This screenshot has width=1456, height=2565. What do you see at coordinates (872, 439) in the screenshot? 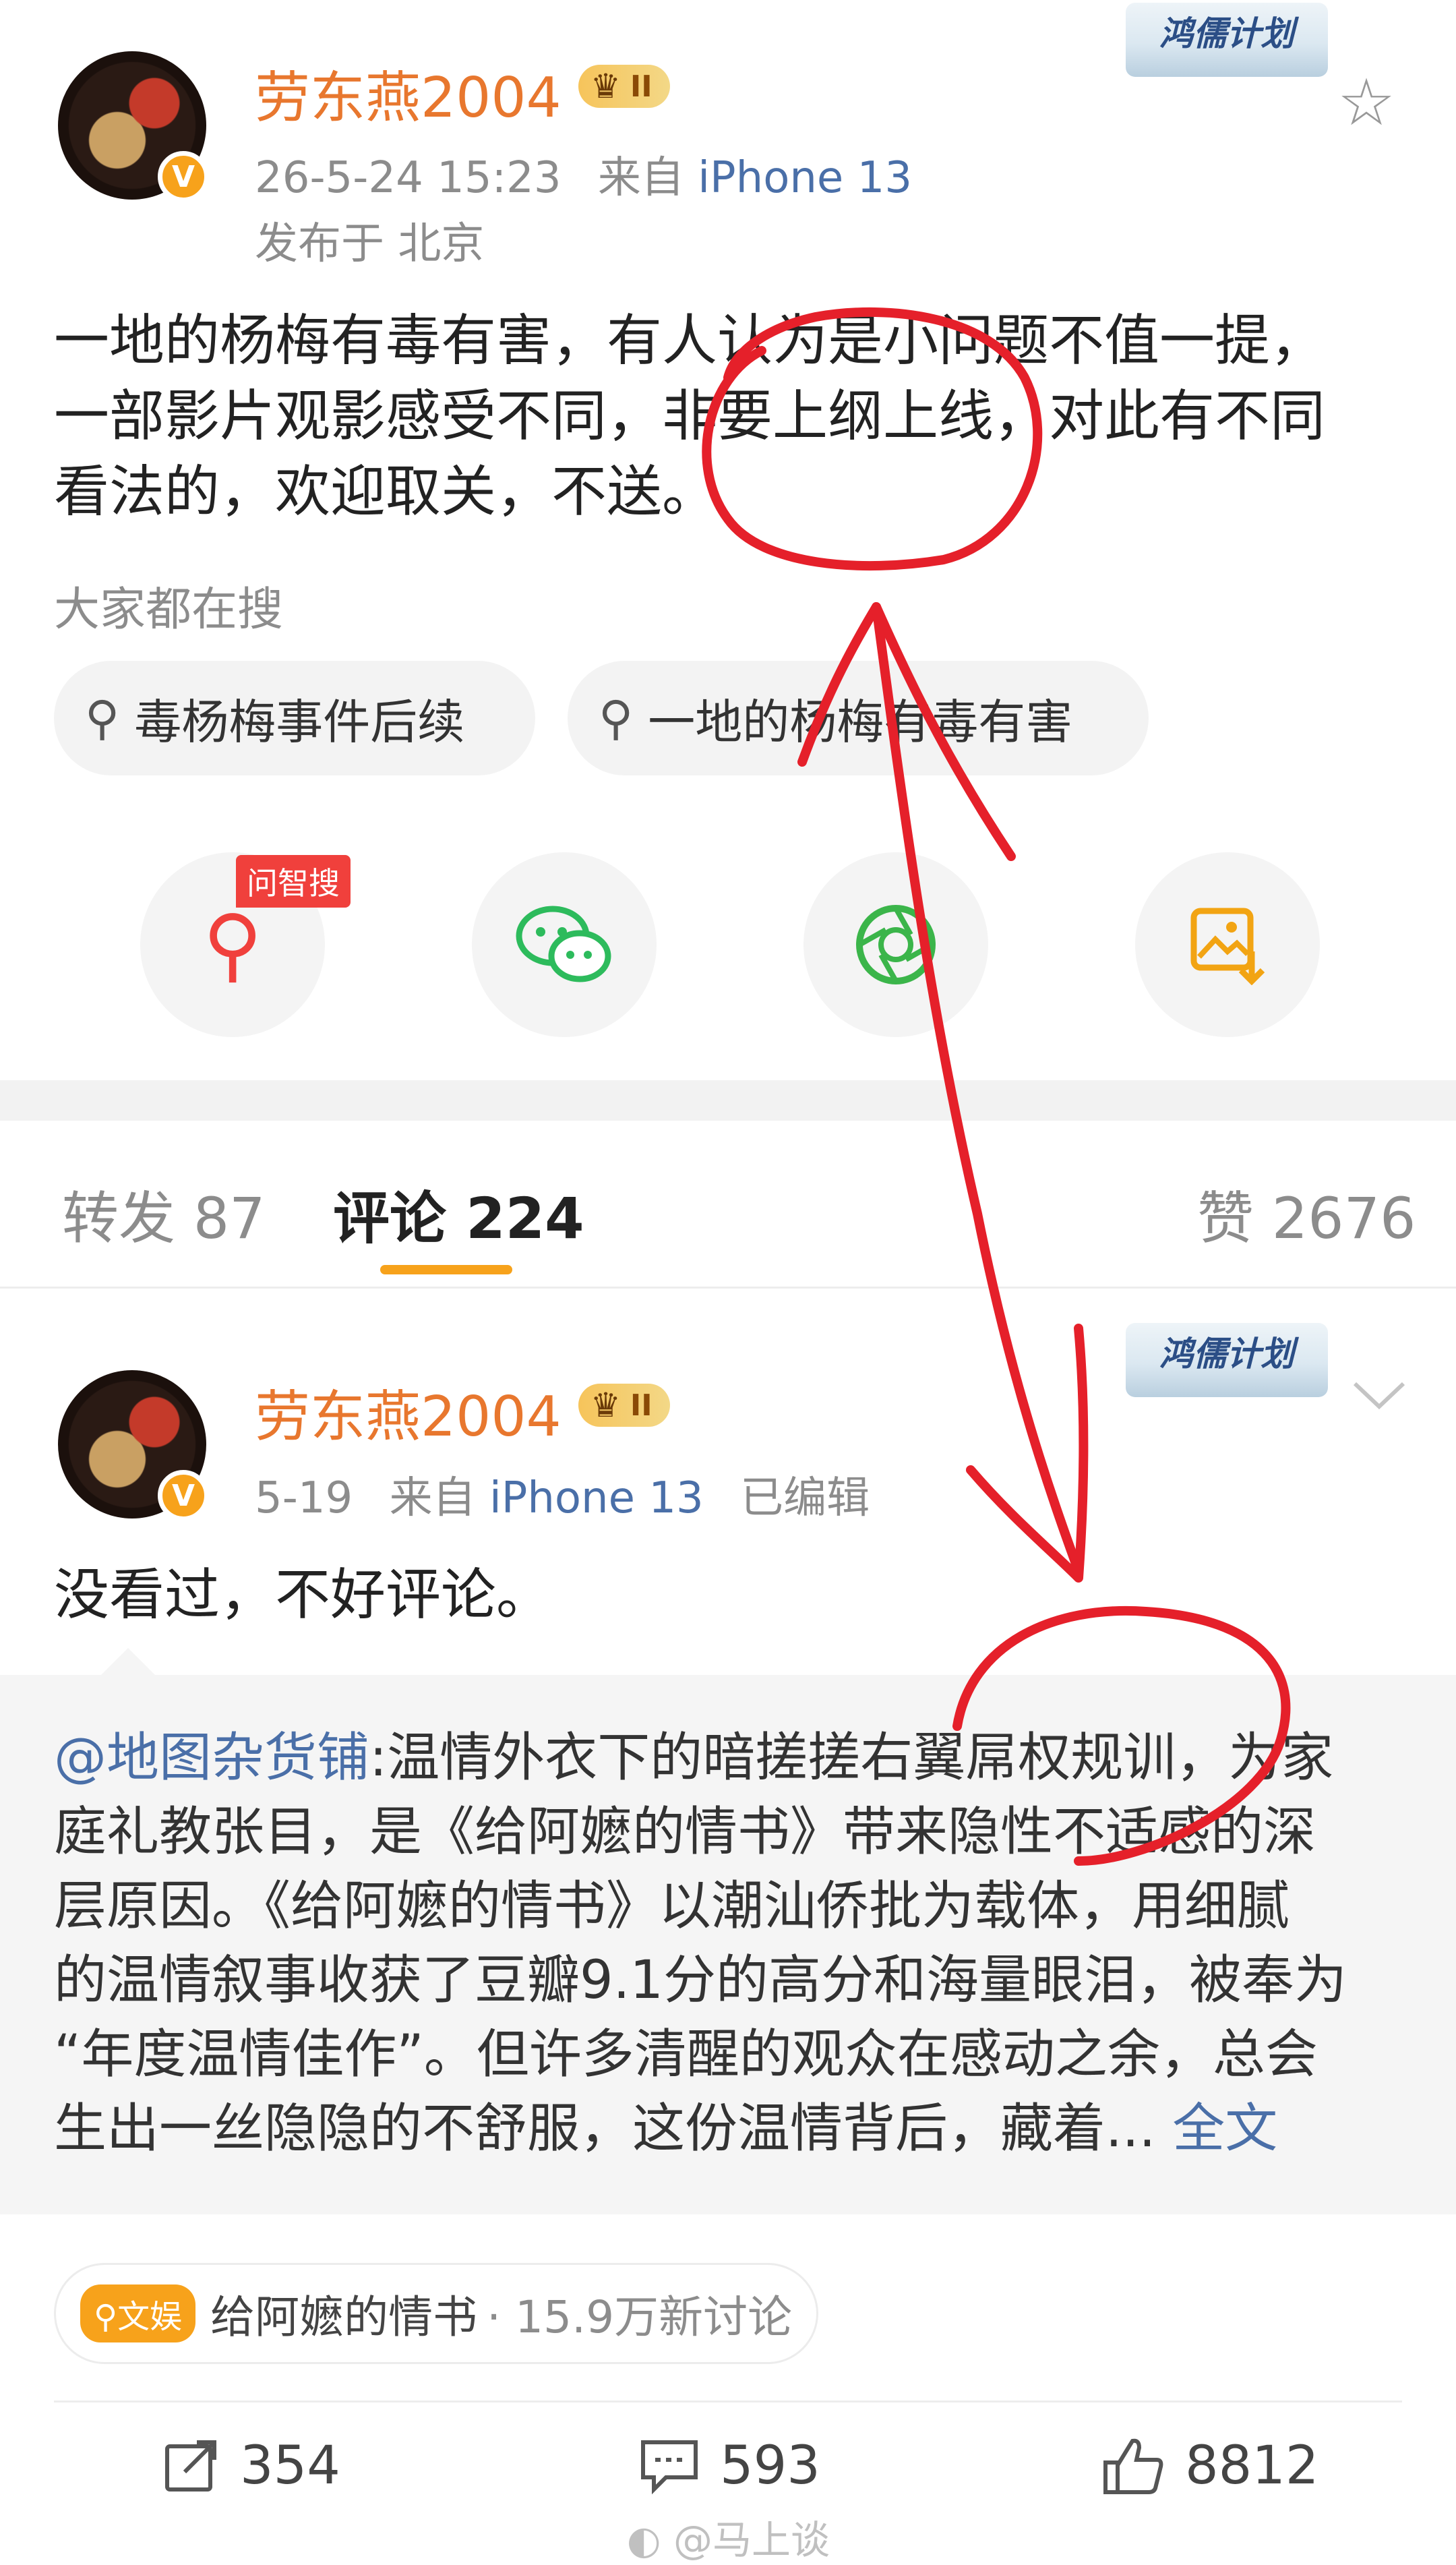
I see `annotation-circle-top` at bounding box center [872, 439].